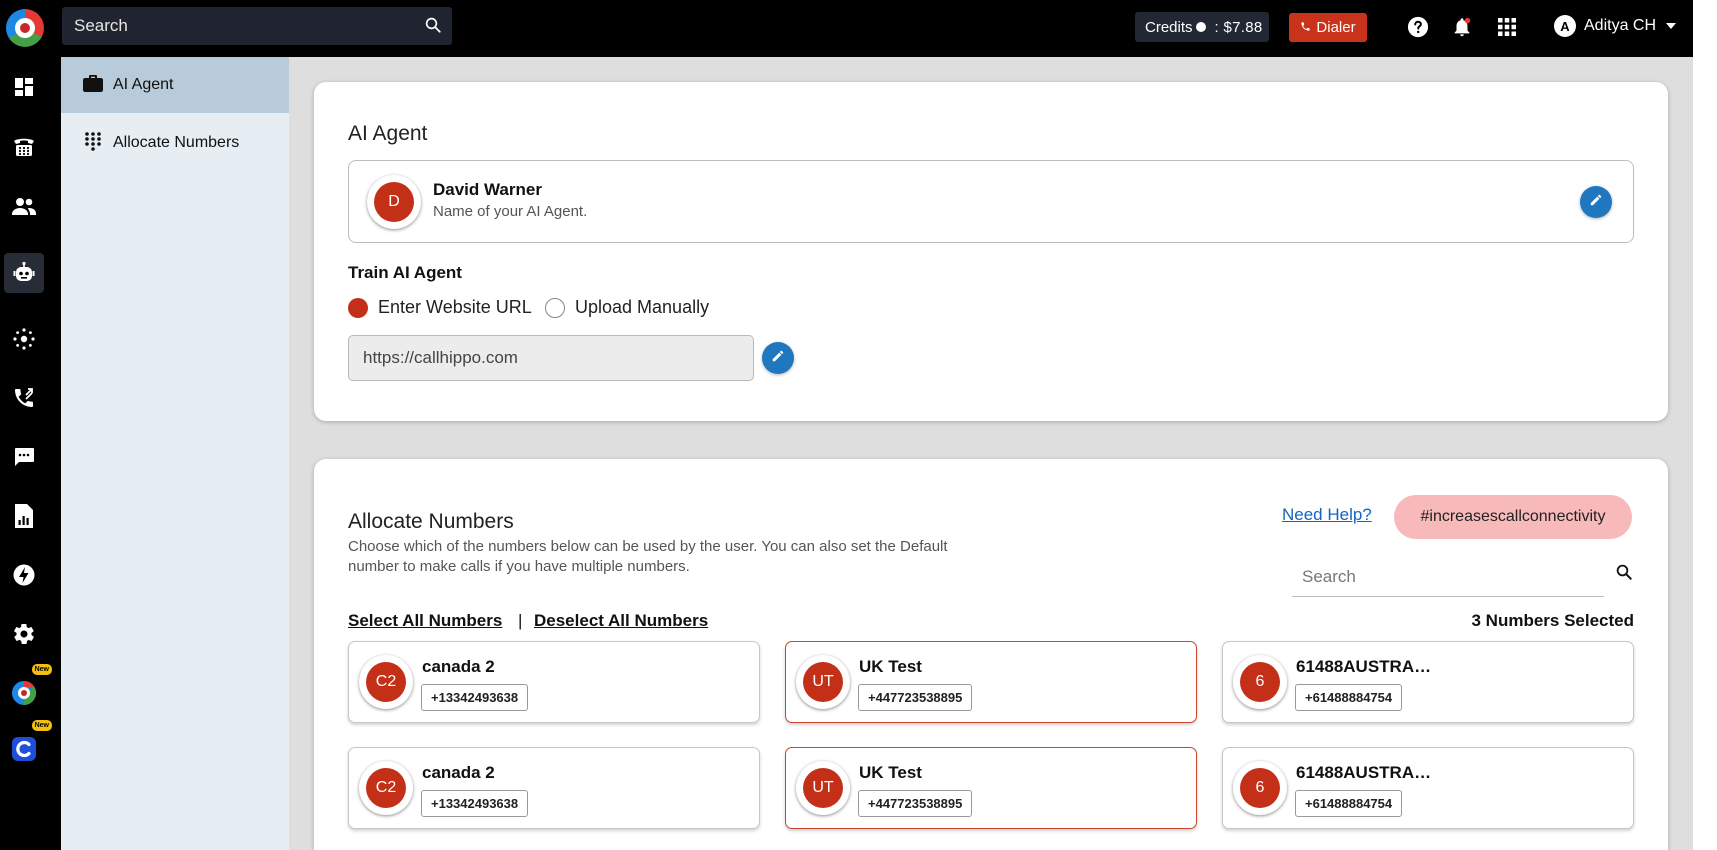 The height and width of the screenshot is (850, 1717). I want to click on submenu-item-allocate-numbers: Allocate Numbers, so click(175, 143).